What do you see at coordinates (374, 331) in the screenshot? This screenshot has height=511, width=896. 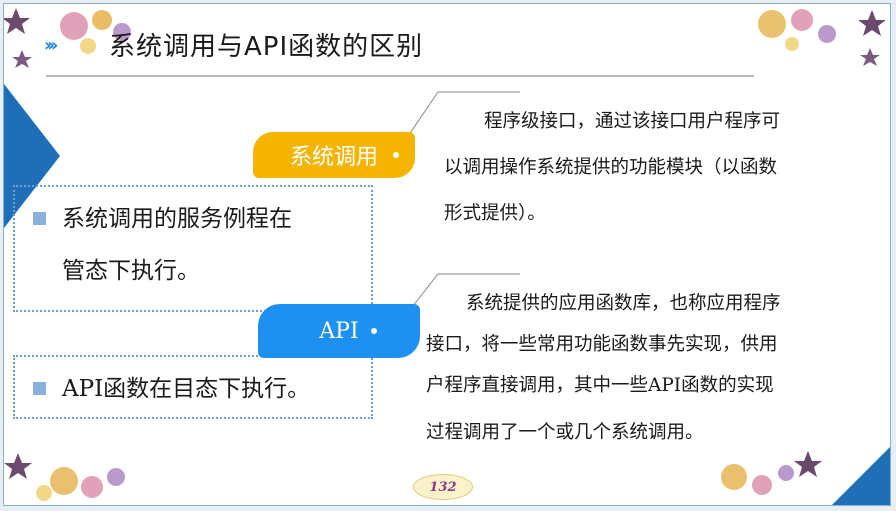 I see `api-badge-dot` at bounding box center [374, 331].